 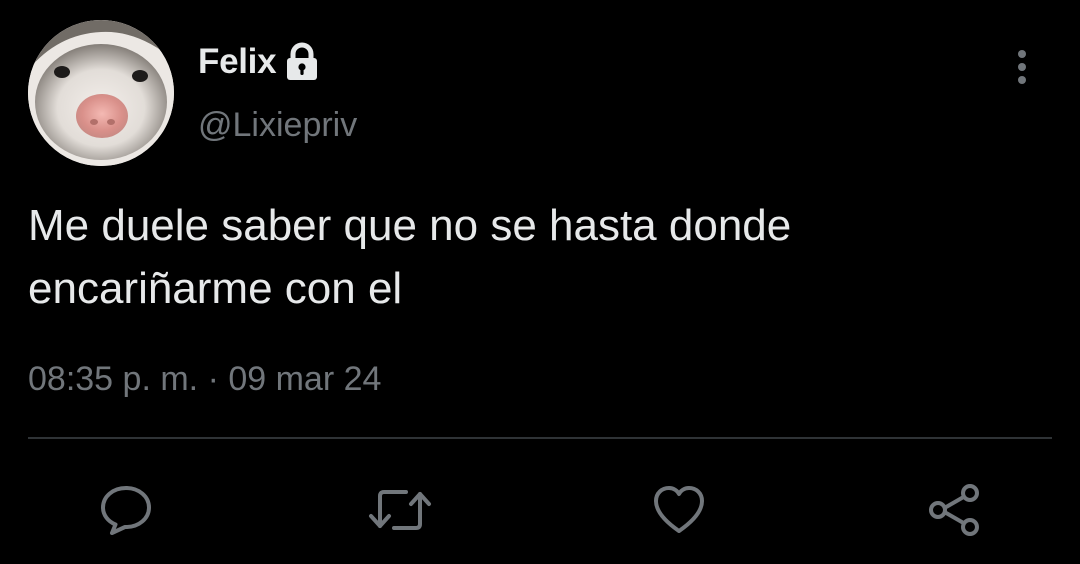 I want to click on tweet-timestamp: 08:35 p. m. · 09 mar 24, so click(x=204, y=379).